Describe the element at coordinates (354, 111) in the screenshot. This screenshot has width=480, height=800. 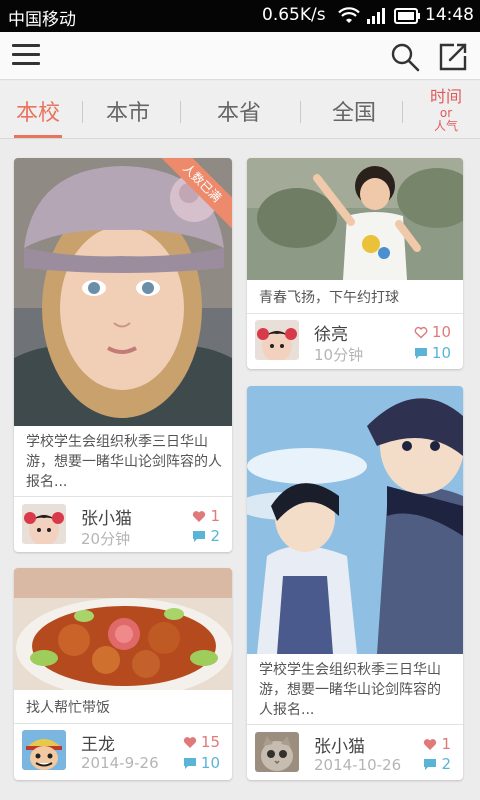
I see `tab-nation: 全国` at that location.